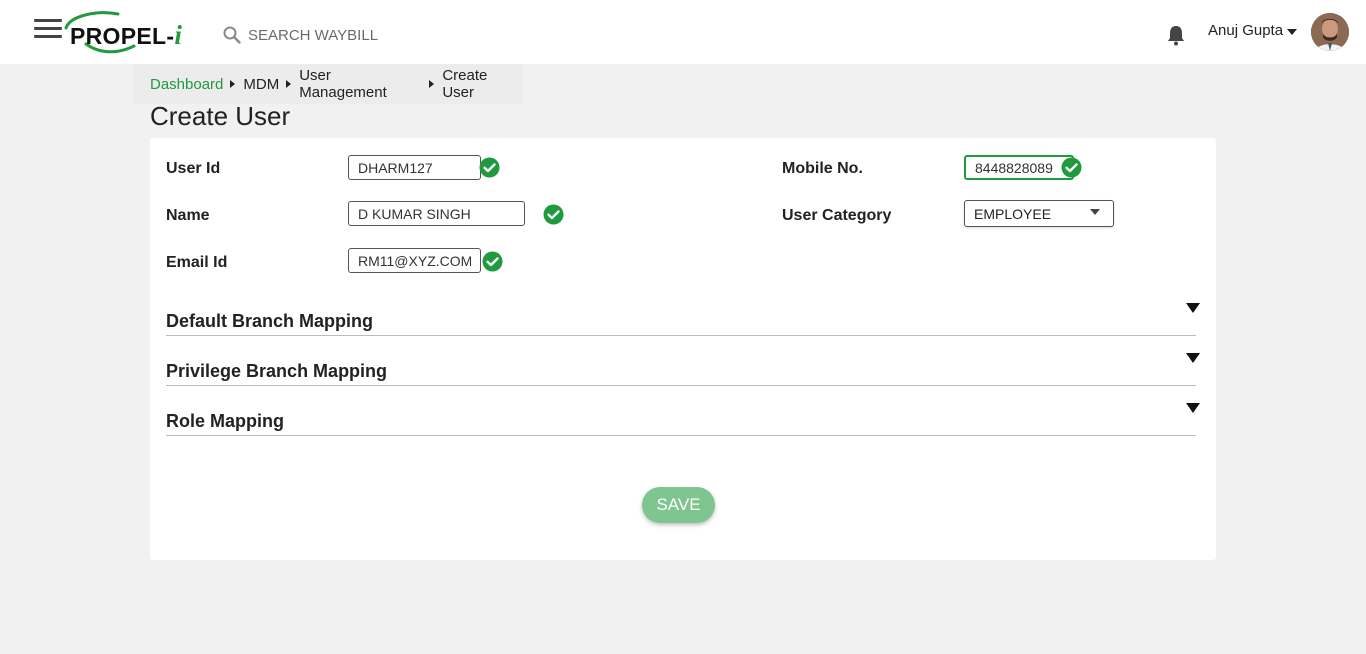 This screenshot has height=654, width=1366. What do you see at coordinates (225, 421) in the screenshot?
I see `section-title: Role Mapping` at bounding box center [225, 421].